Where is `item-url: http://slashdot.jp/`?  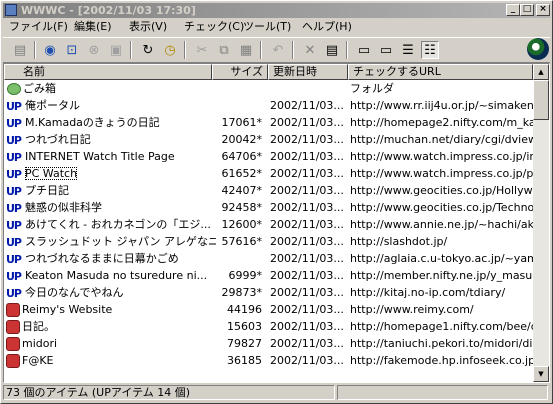
item-url: http://slashdot.jp/ is located at coordinates (399, 241).